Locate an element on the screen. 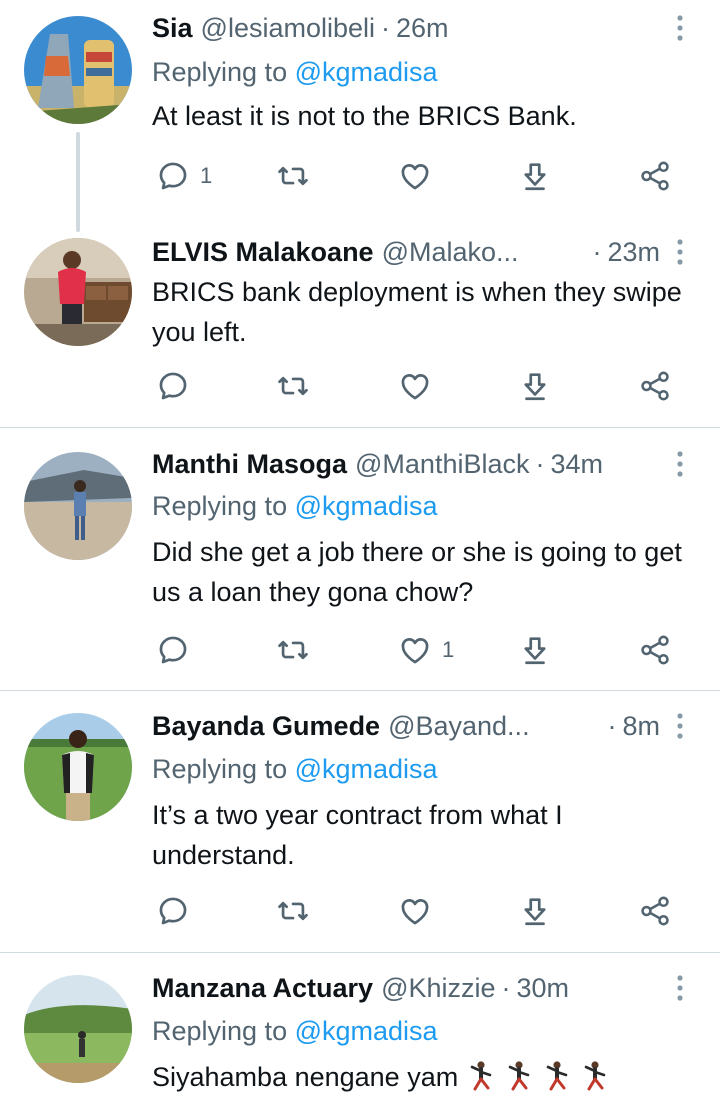 This screenshot has width=720, height=1096. tweet-header: Manzana Actuary @Khizzie · 30m is located at coordinates (406, 988).